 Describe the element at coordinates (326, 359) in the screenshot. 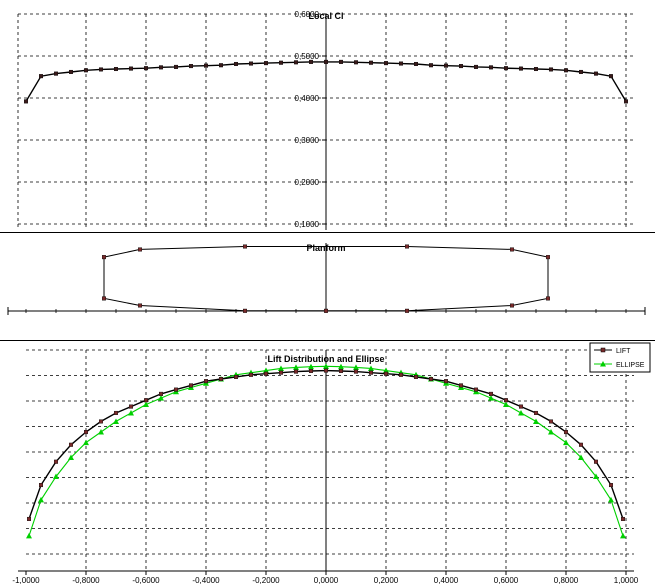

I see `lift-chart-title: Lift Distribution and Ellipse` at that location.